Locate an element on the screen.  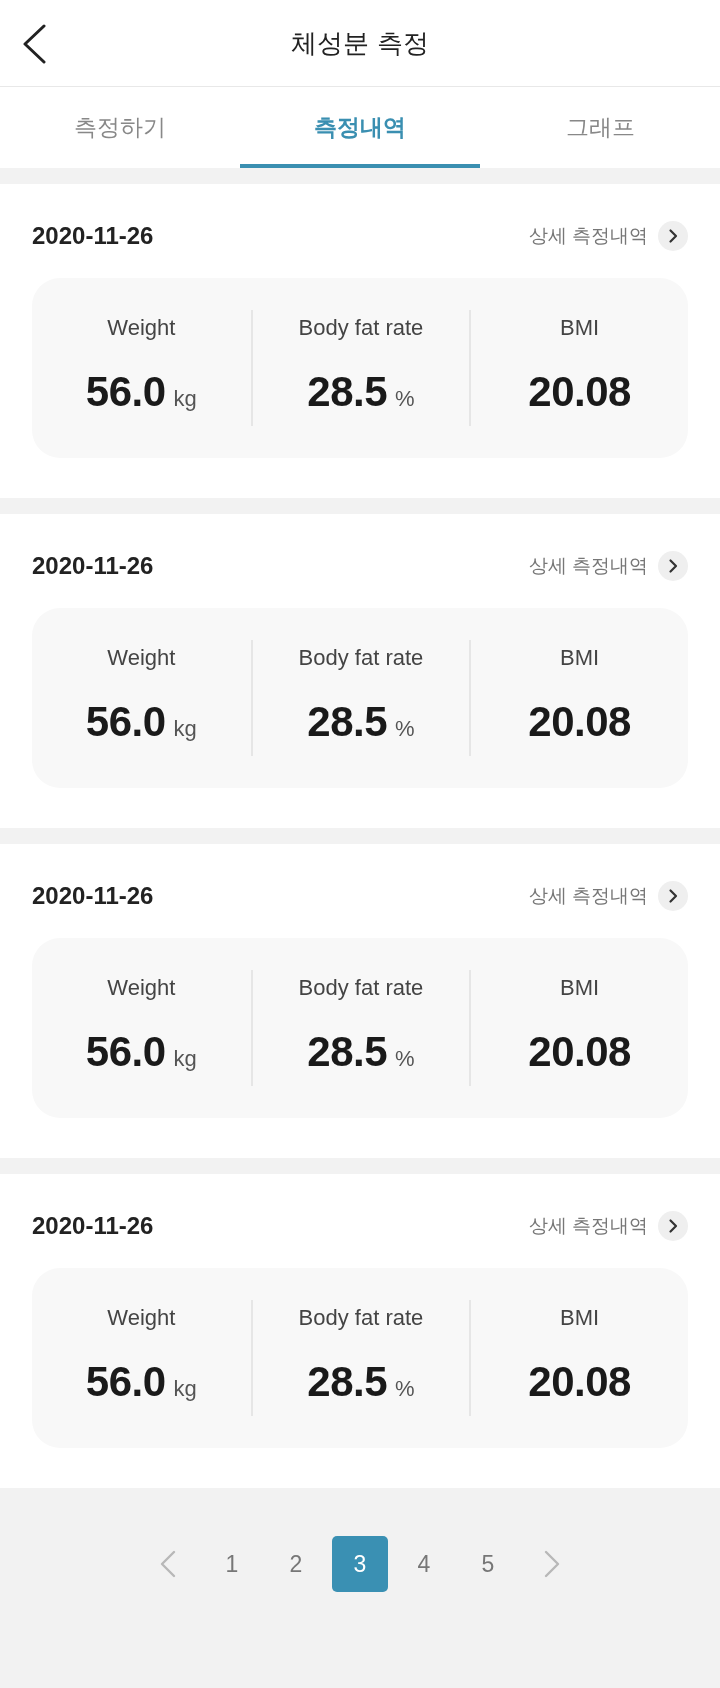
page-button: 3 is located at coordinates (360, 1564).